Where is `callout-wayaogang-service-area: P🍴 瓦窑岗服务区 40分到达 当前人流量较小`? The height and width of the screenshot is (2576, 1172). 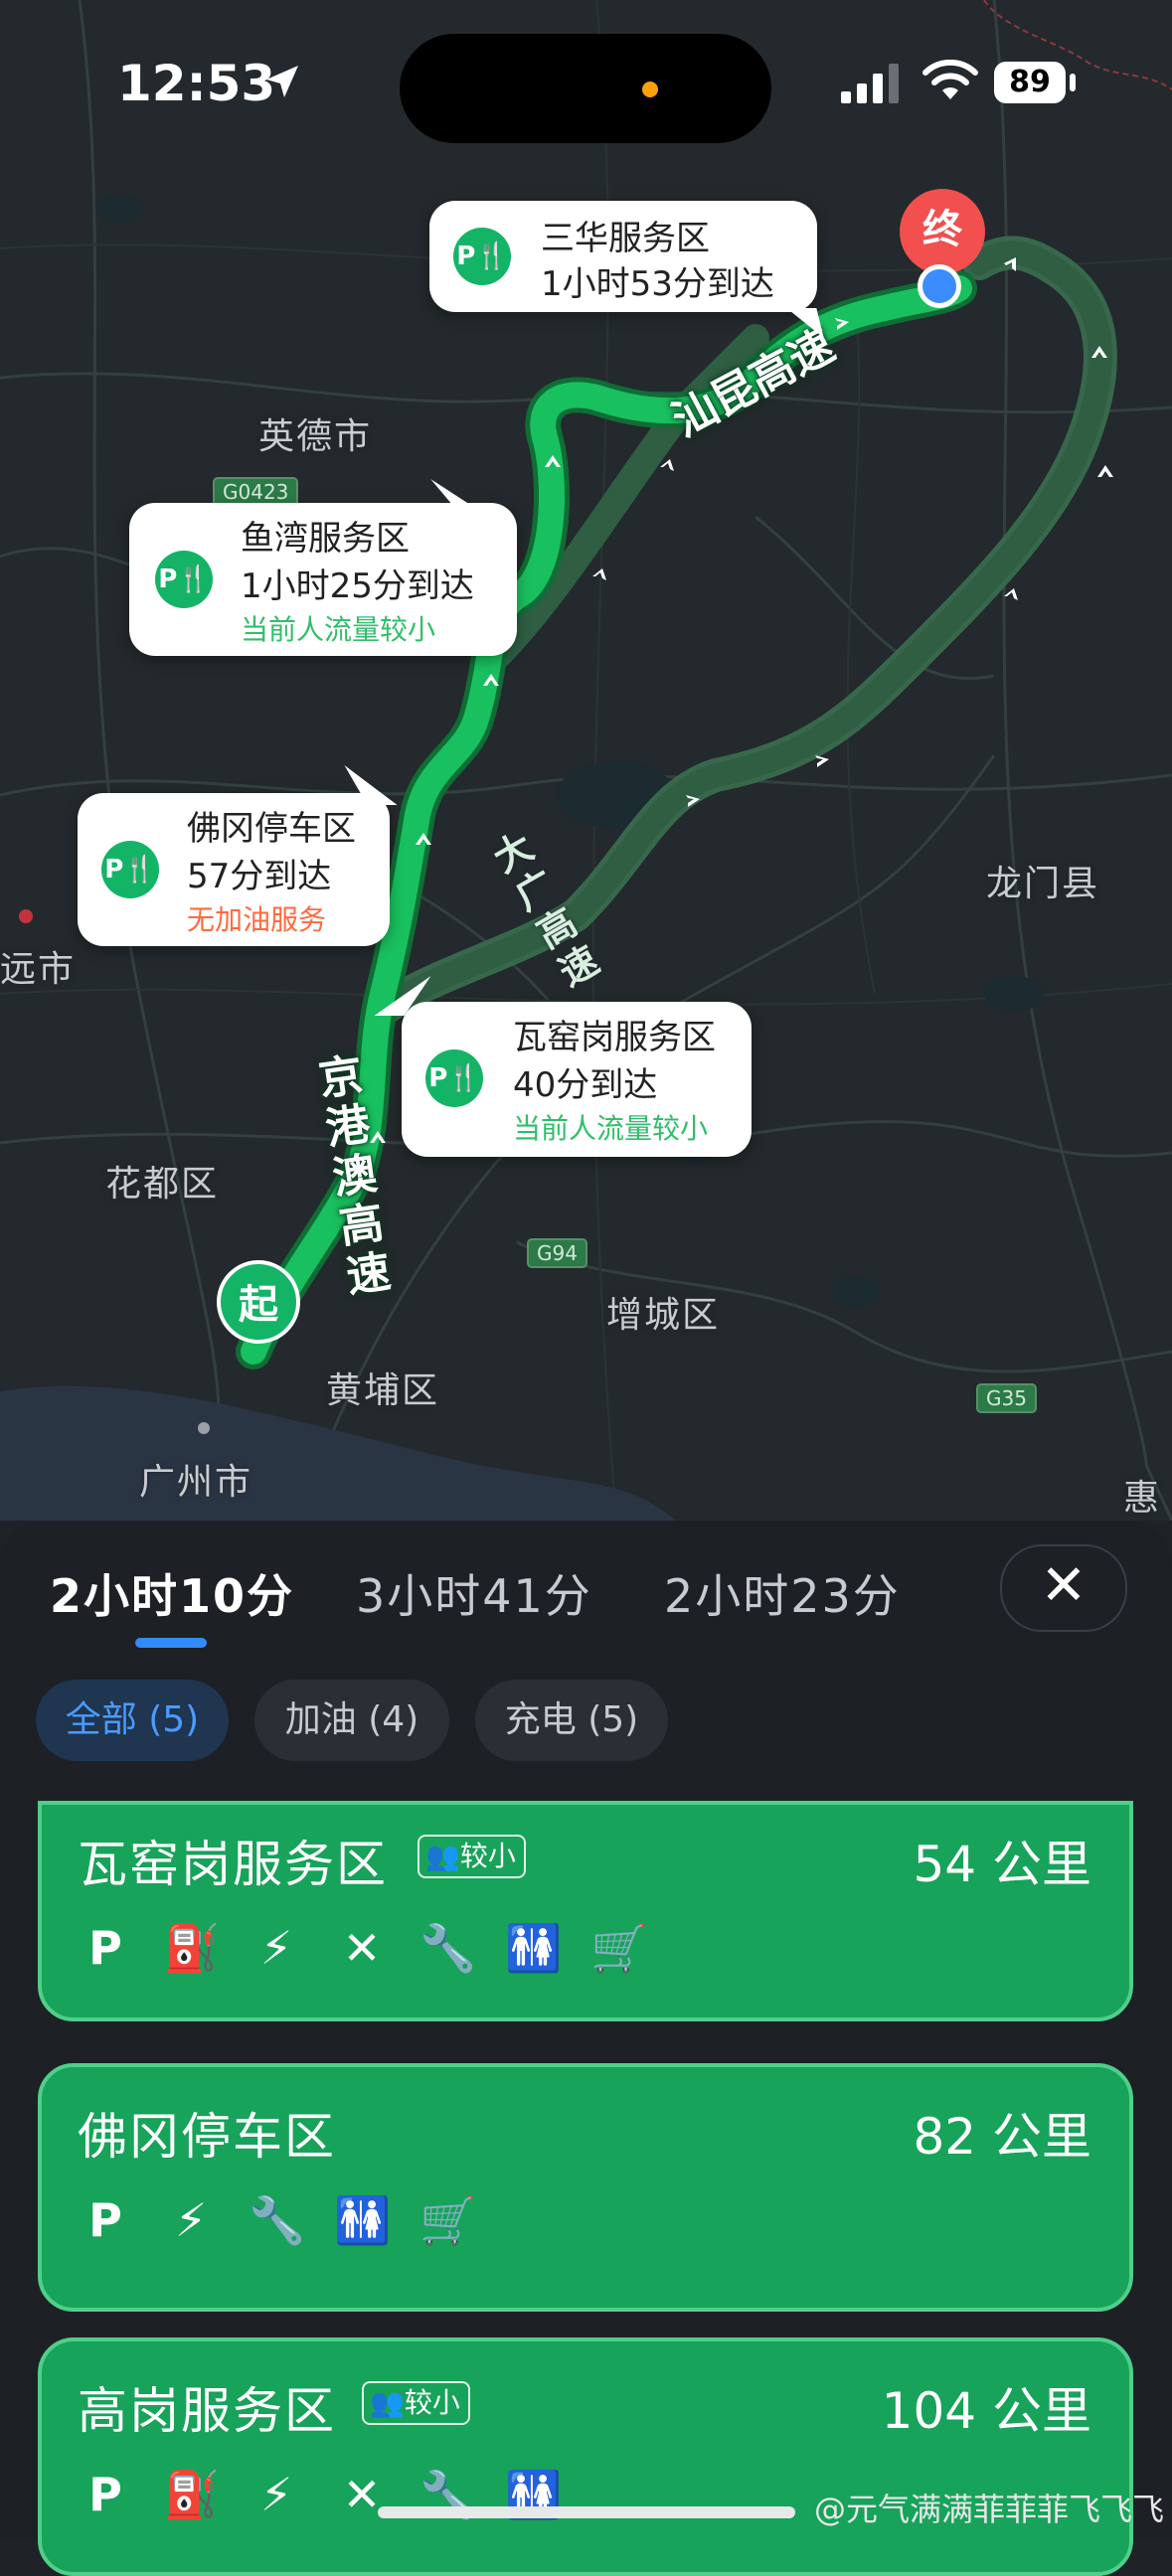 callout-wayaogang-service-area: P🍴 瓦窑岗服务区 40分到达 当前人流量较小 is located at coordinates (563, 1066).